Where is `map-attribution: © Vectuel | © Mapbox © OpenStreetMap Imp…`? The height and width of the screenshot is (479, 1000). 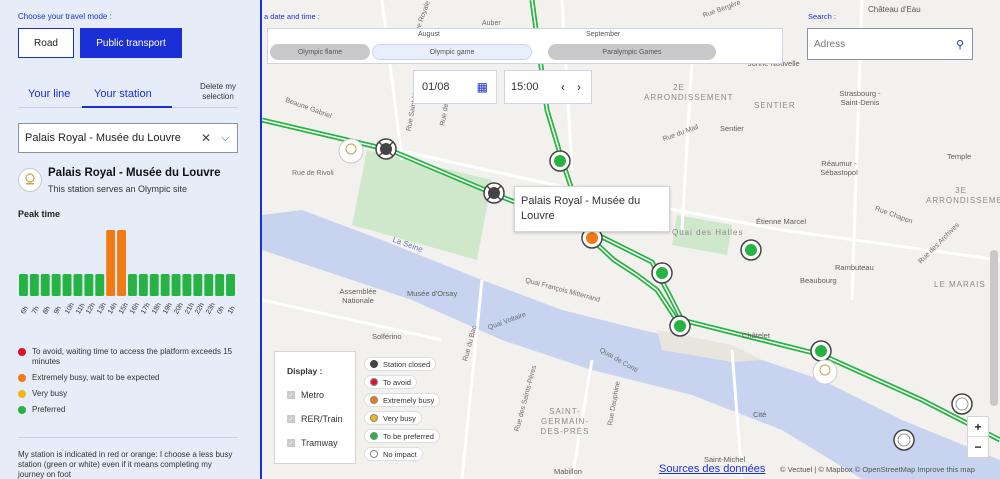 map-attribution: © Vectuel | © Mapbox © OpenStreetMap Imp… is located at coordinates (877, 469).